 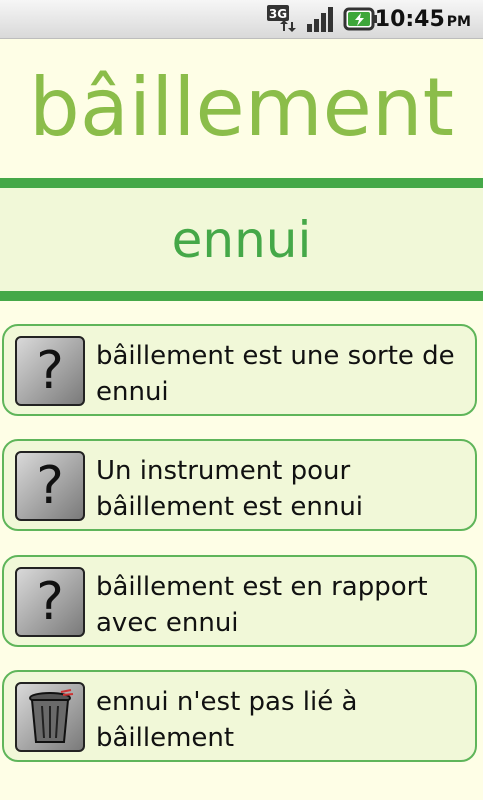 I want to click on time-value: 10:45, so click(x=409, y=19).